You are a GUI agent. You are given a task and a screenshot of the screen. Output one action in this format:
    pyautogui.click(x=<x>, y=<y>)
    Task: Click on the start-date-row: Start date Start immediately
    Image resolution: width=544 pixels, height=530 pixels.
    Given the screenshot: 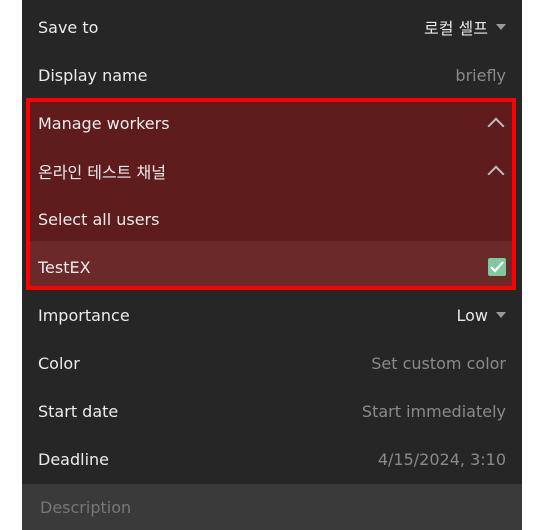 What is the action you would take?
    pyautogui.click(x=272, y=411)
    